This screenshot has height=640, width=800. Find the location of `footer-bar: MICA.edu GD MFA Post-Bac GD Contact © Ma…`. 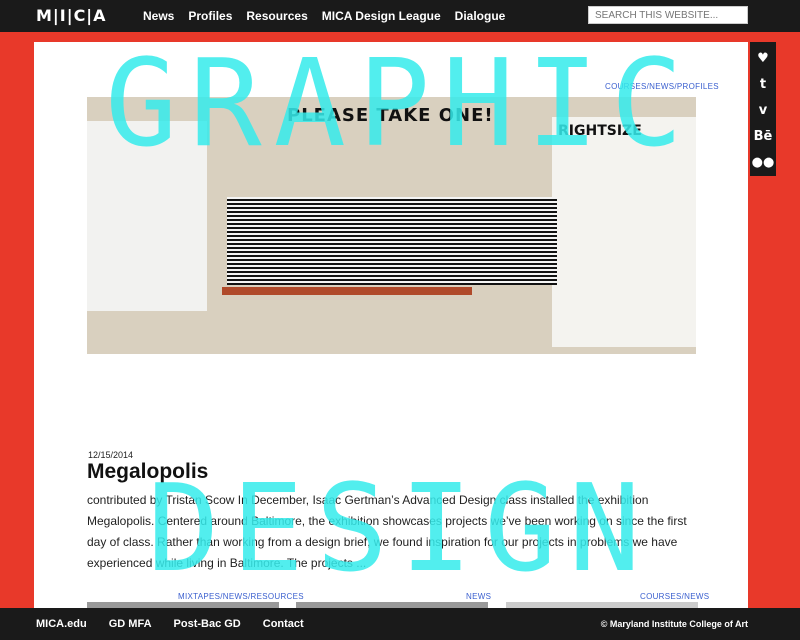

footer-bar: MICA.edu GD MFA Post-Bac GD Contact © Ma… is located at coordinates (400, 624).